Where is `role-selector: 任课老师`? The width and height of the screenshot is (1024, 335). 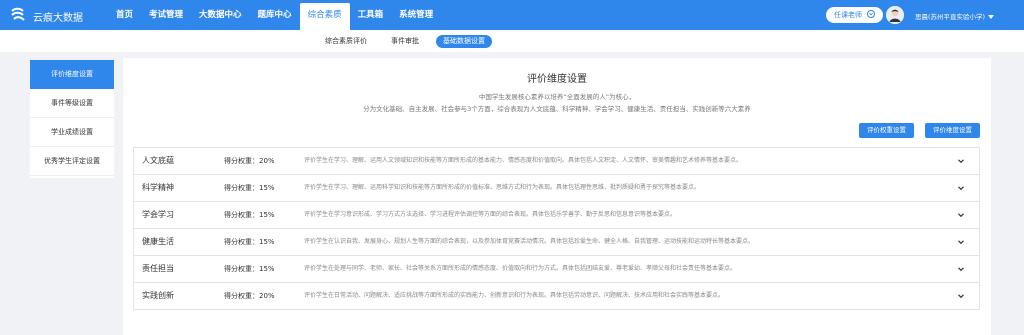
role-selector: 任课老师 is located at coordinates (855, 15).